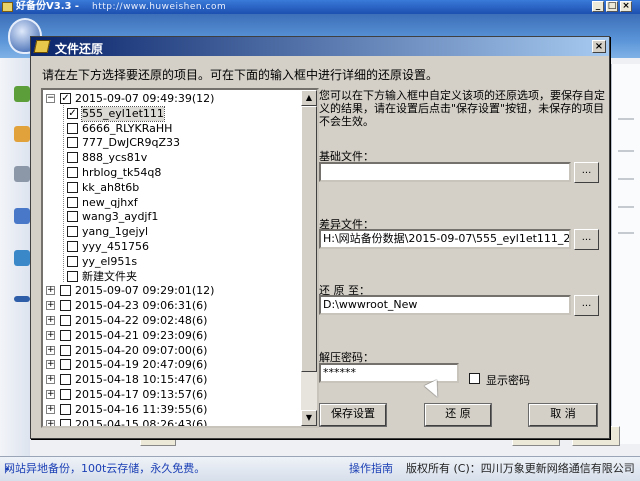 The width and height of the screenshot is (640, 481). Describe the element at coordinates (445, 172) in the screenshot. I see `base-file-input` at that location.